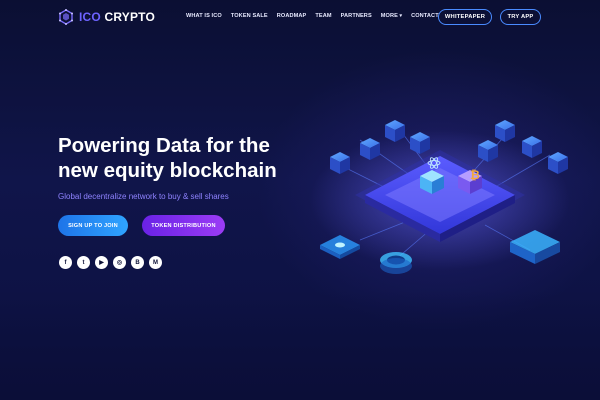 The height and width of the screenshot is (400, 600). I want to click on logo-text: ICO CRYPTO, so click(117, 17).